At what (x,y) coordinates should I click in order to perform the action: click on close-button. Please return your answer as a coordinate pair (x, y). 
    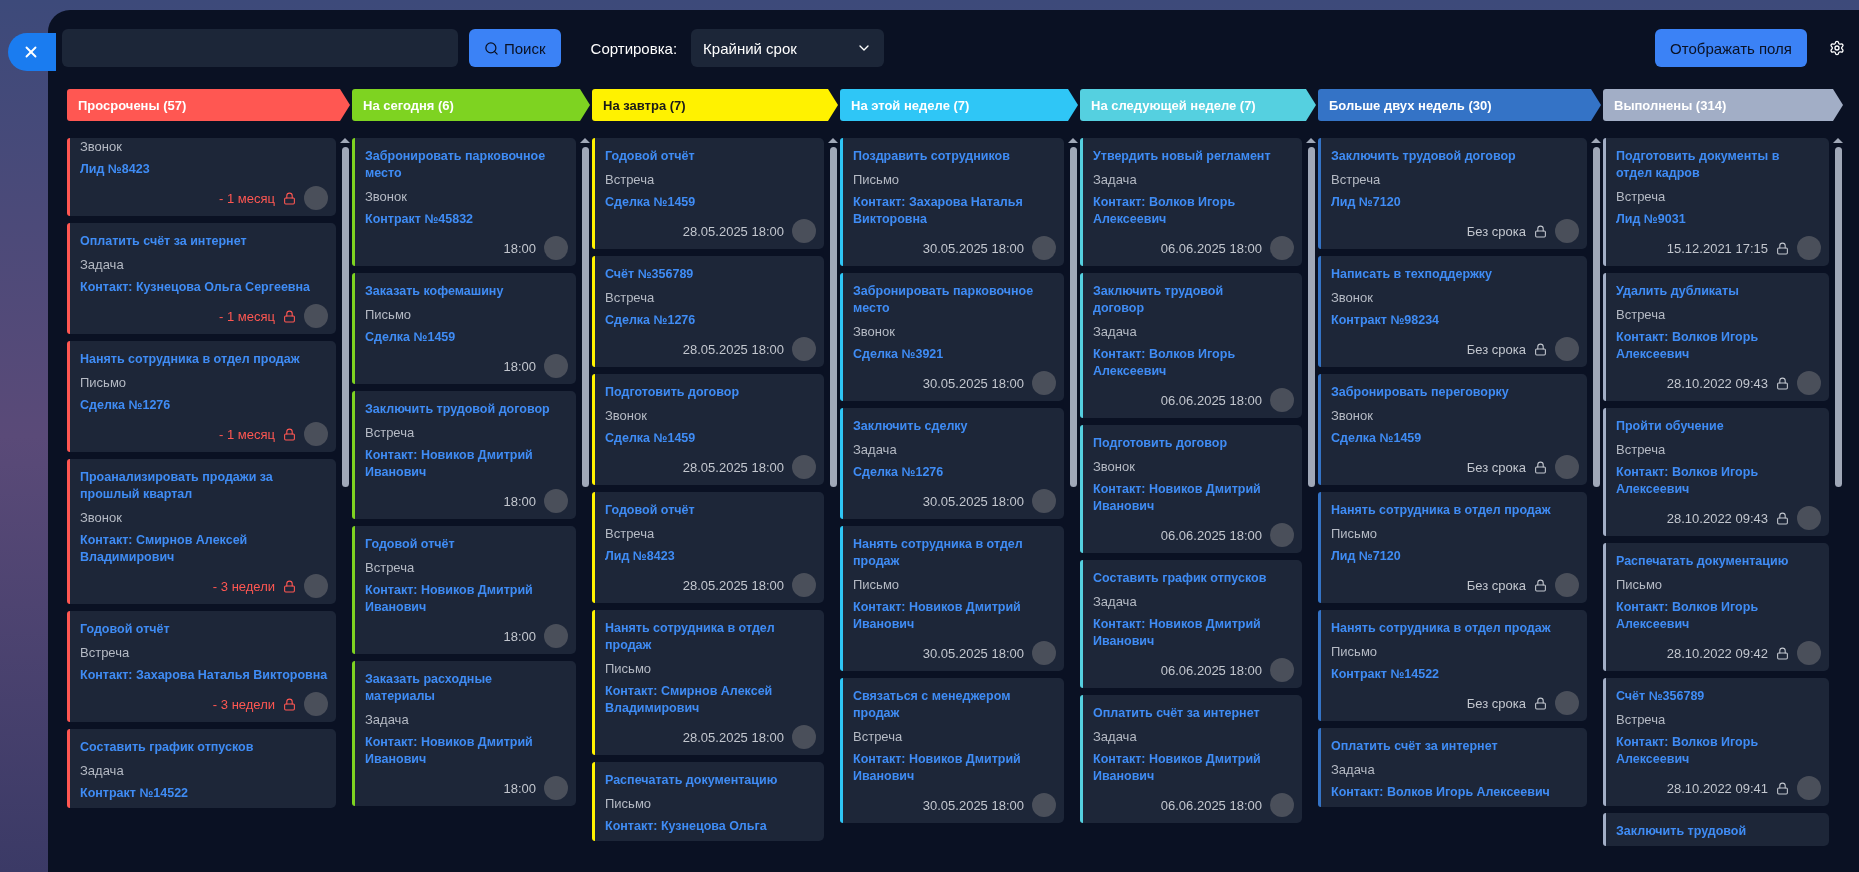
    Looking at the image, I should click on (32, 52).